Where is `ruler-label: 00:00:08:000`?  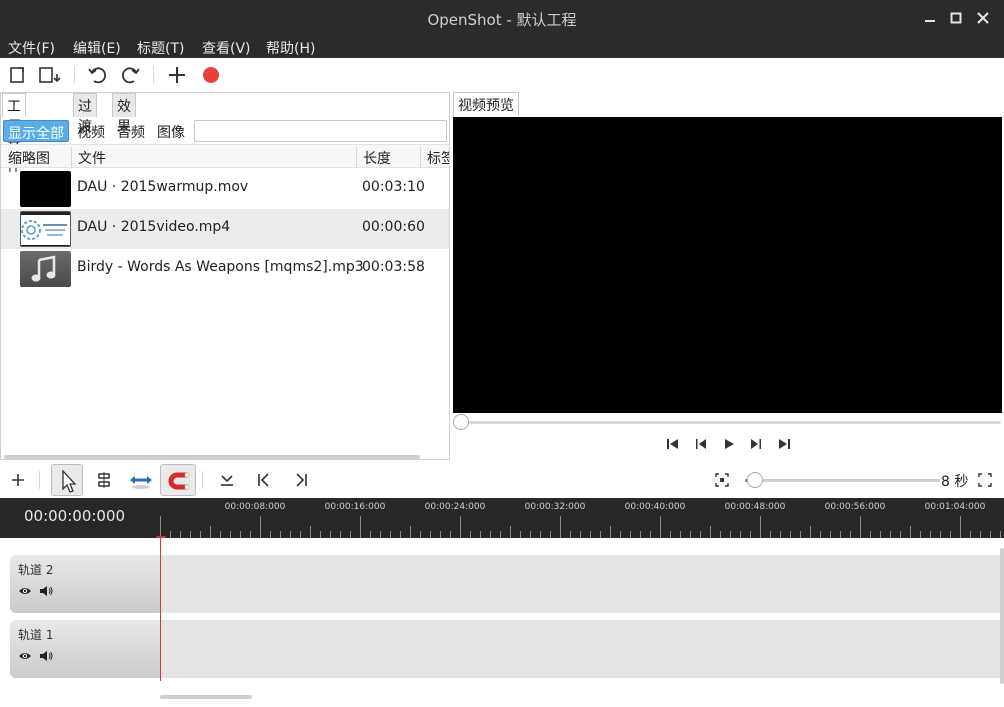 ruler-label: 00:00:08:000 is located at coordinates (255, 507).